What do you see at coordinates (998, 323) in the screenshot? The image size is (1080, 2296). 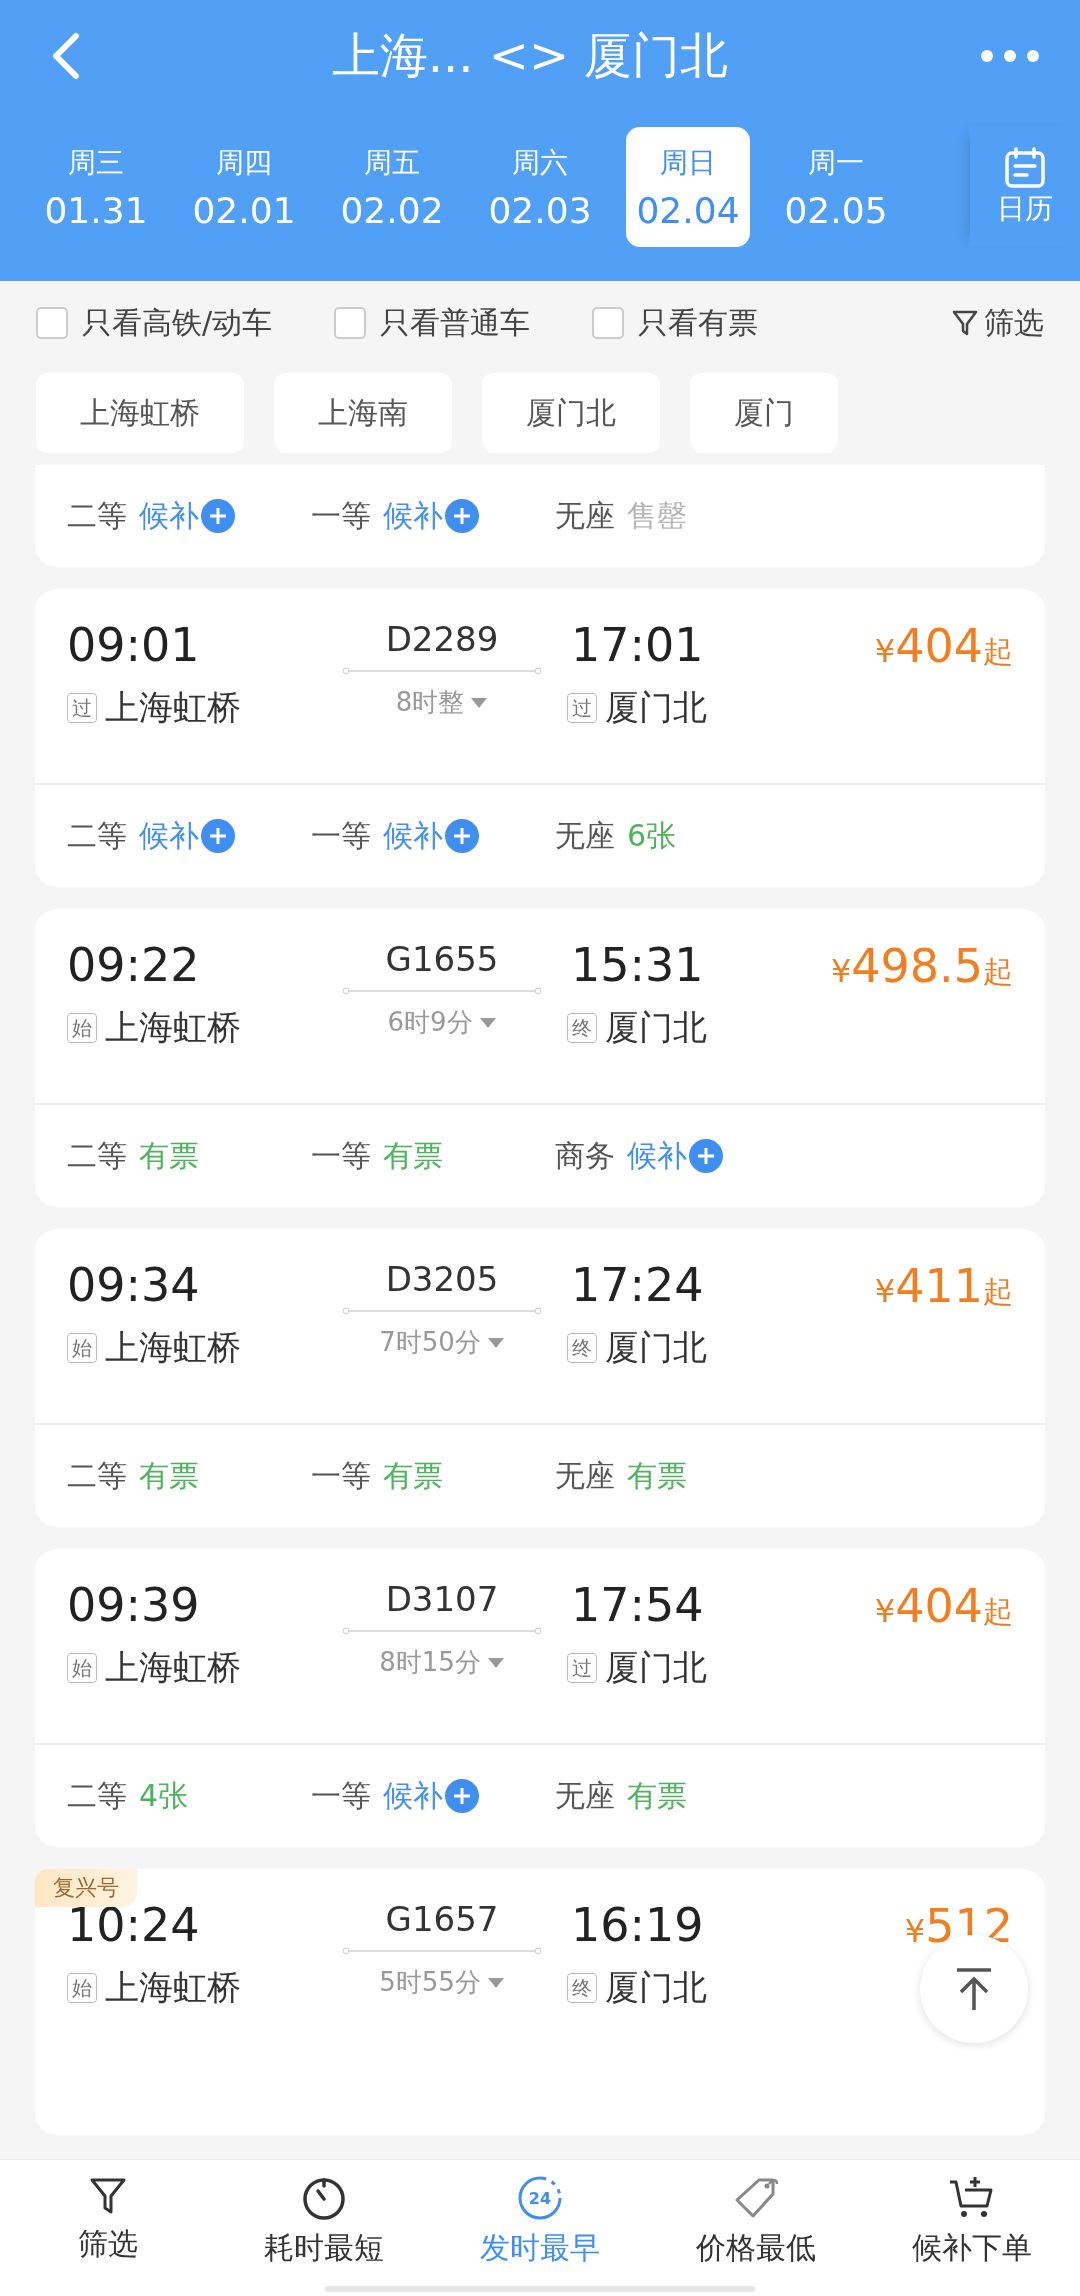 I see `filter-button: 筛选` at bounding box center [998, 323].